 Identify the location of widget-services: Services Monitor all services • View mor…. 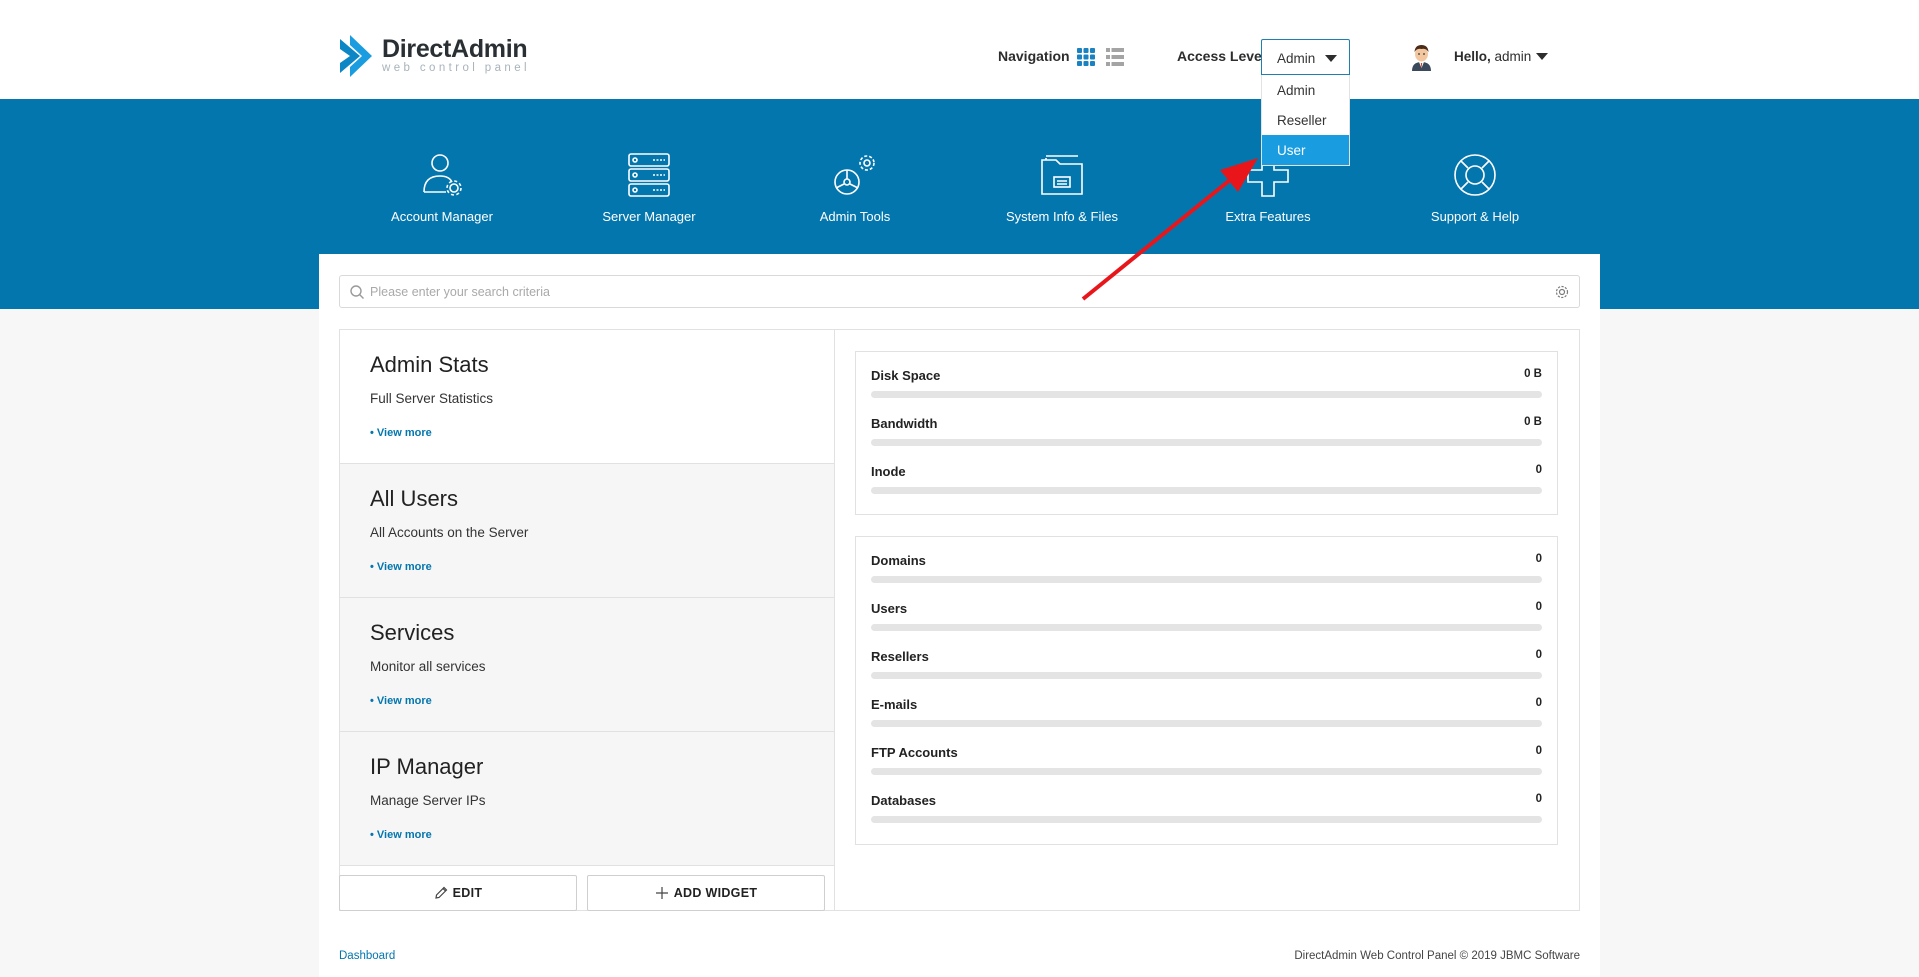
(587, 665).